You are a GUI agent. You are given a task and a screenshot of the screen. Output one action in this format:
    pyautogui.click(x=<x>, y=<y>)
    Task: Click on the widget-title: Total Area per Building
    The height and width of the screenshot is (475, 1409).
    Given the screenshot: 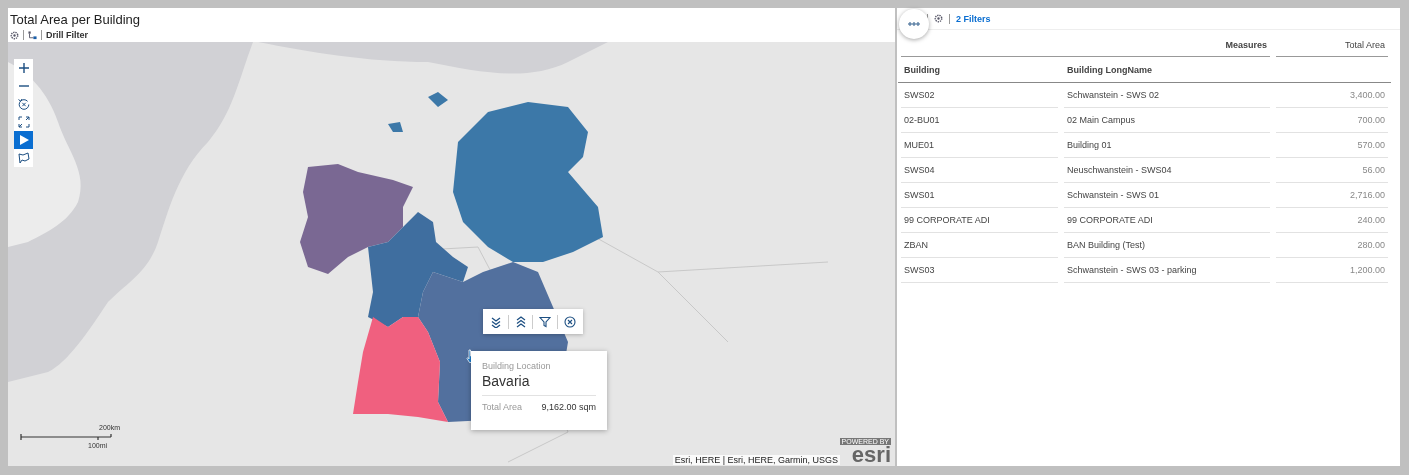 What is the action you would take?
    pyautogui.click(x=76, y=20)
    